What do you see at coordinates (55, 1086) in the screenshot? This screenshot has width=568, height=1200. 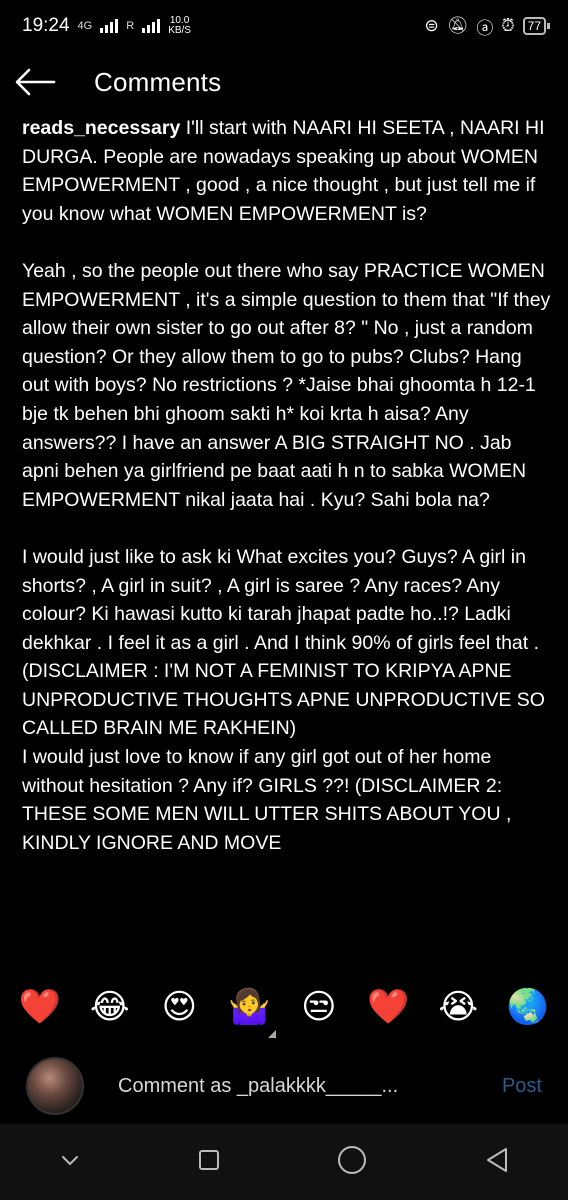 I see `avatar` at bounding box center [55, 1086].